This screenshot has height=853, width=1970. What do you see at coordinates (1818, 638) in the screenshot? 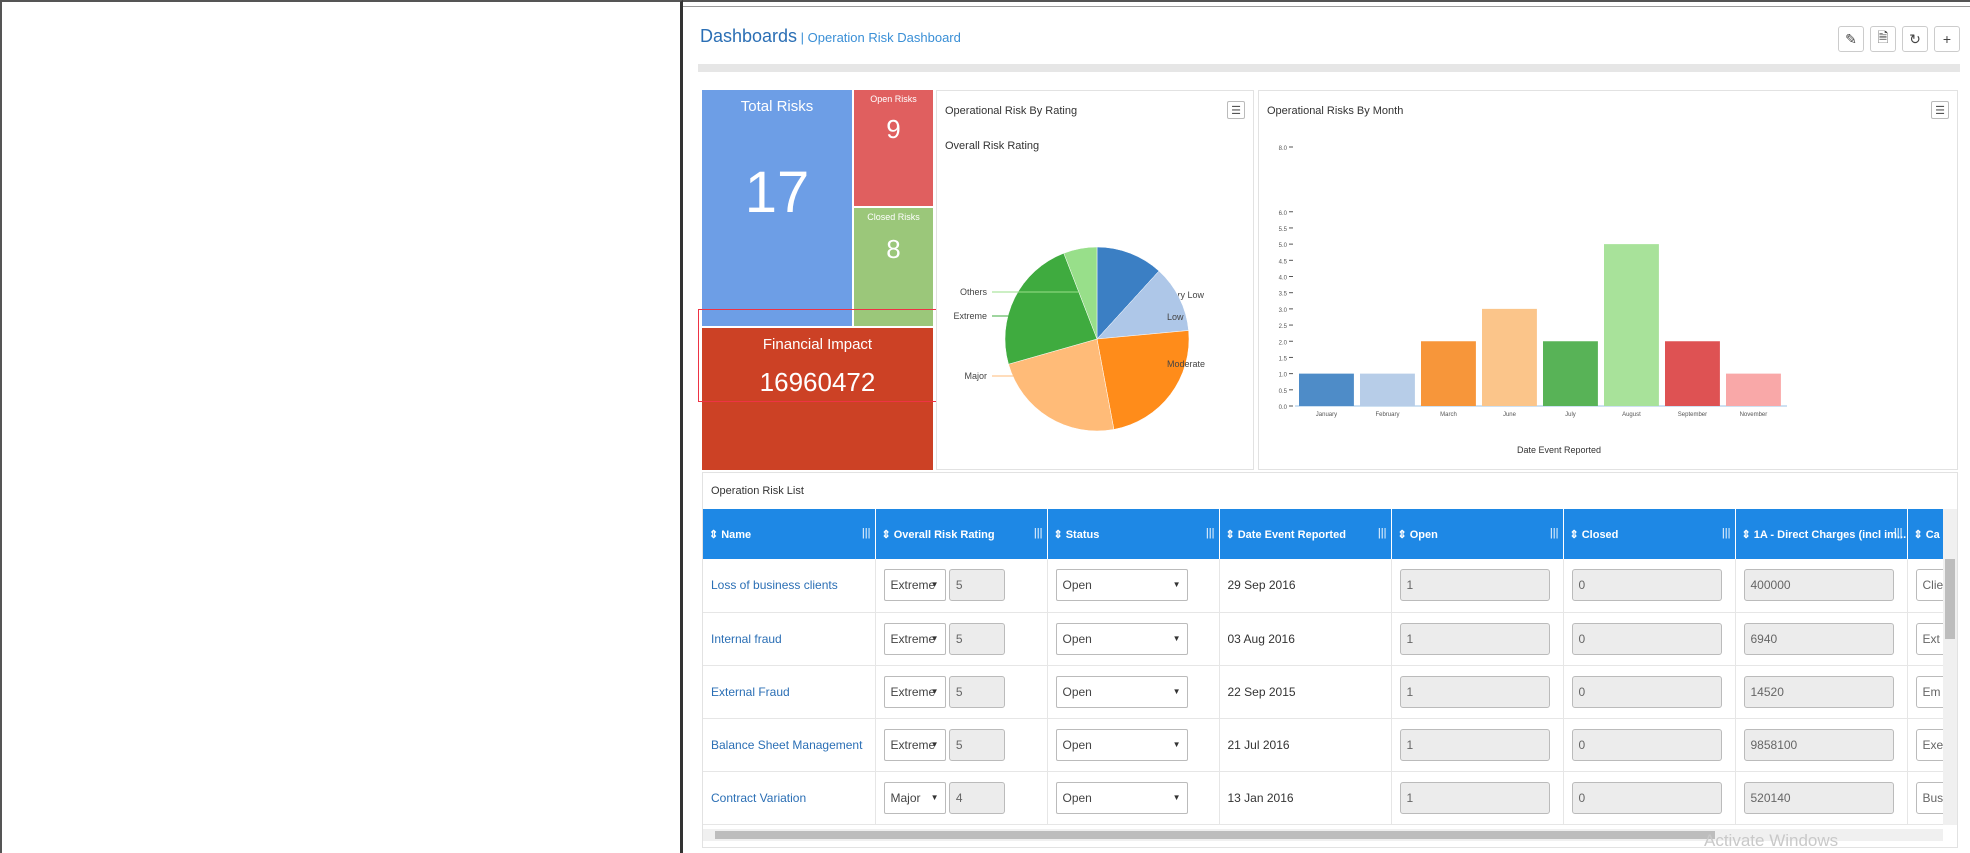
I see `direct-charges-field: 6940` at bounding box center [1818, 638].